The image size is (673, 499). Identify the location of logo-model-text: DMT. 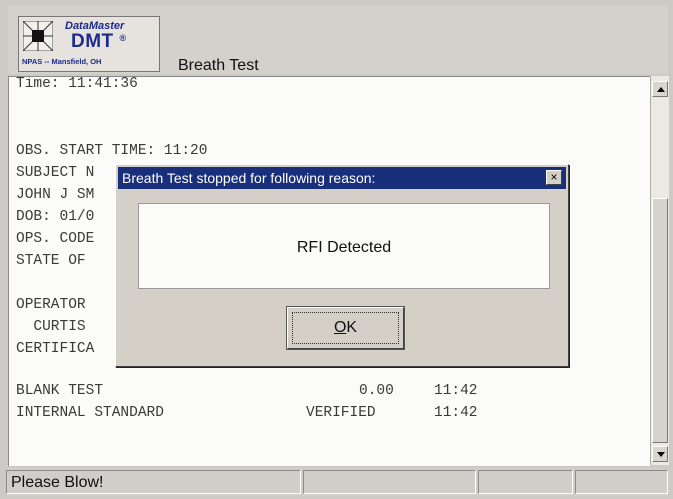
(92, 41).